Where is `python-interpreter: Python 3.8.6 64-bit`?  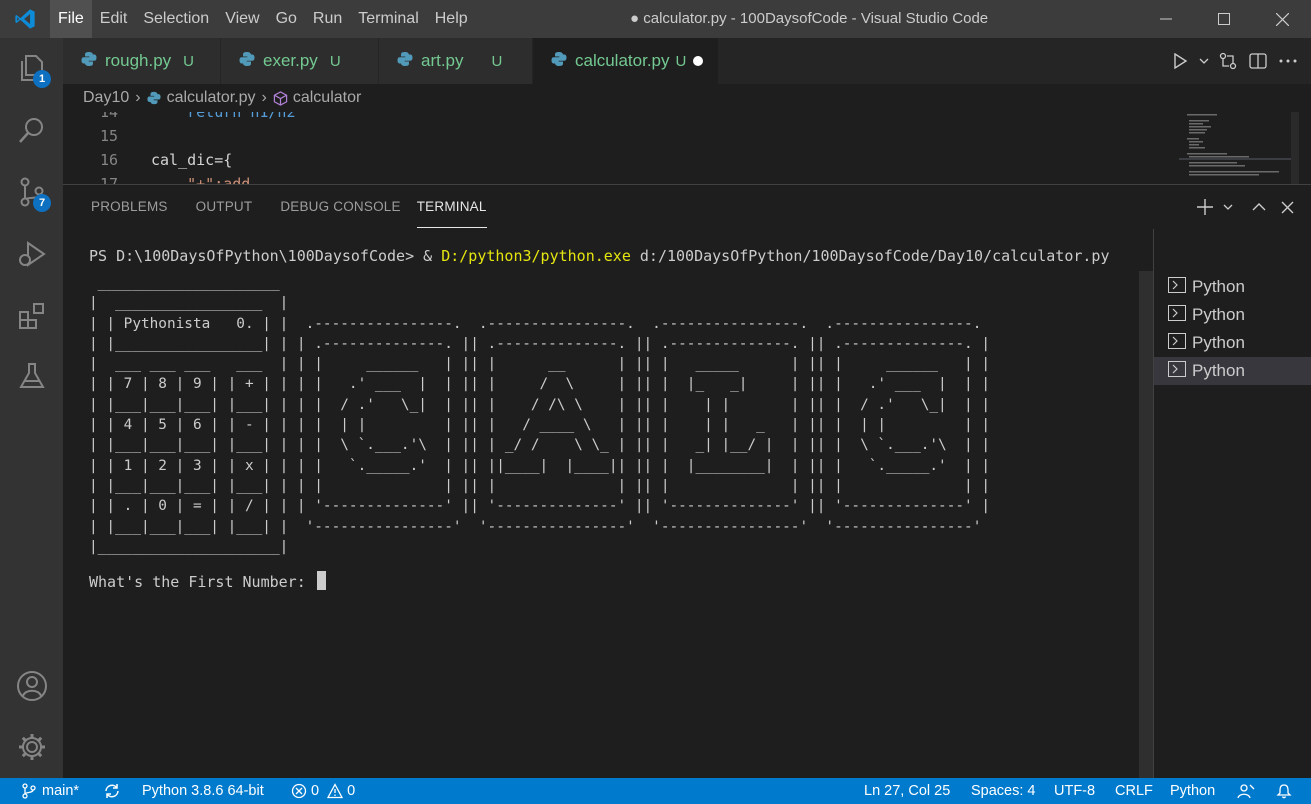
python-interpreter: Python 3.8.6 64-bit is located at coordinates (203, 791).